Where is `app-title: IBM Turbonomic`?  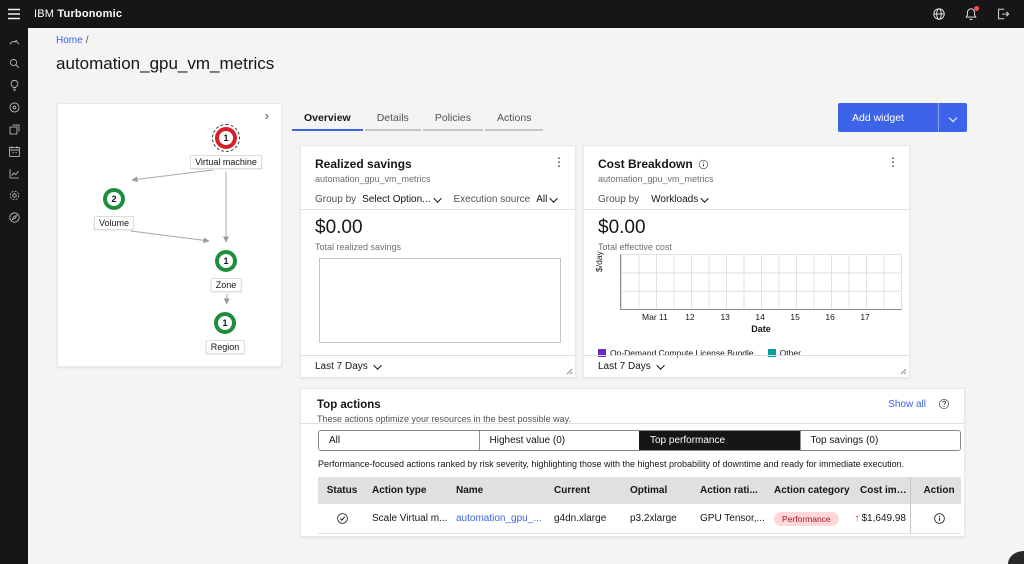 app-title: IBM Turbonomic is located at coordinates (78, 14).